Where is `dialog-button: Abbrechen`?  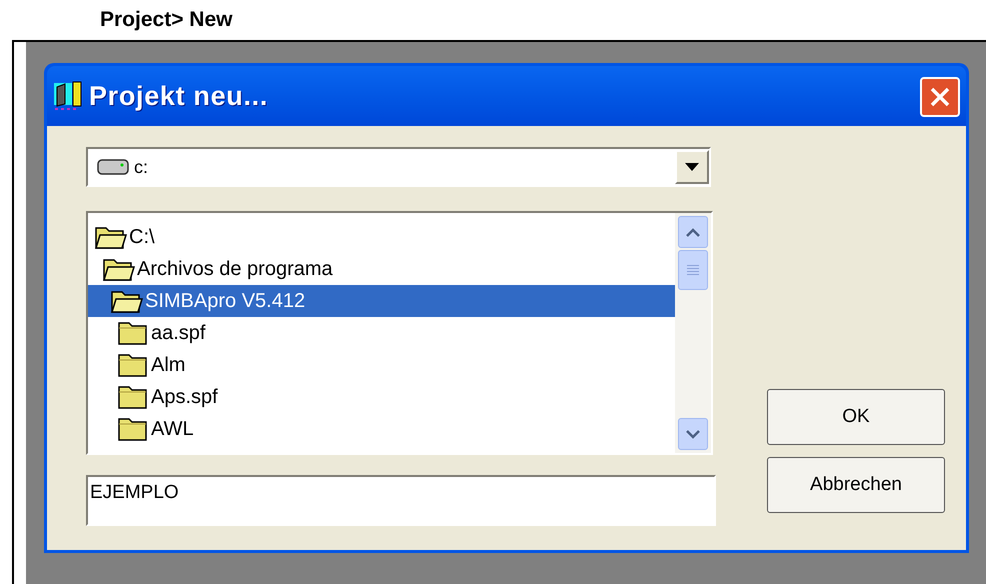
dialog-button: Abbrechen is located at coordinates (856, 485).